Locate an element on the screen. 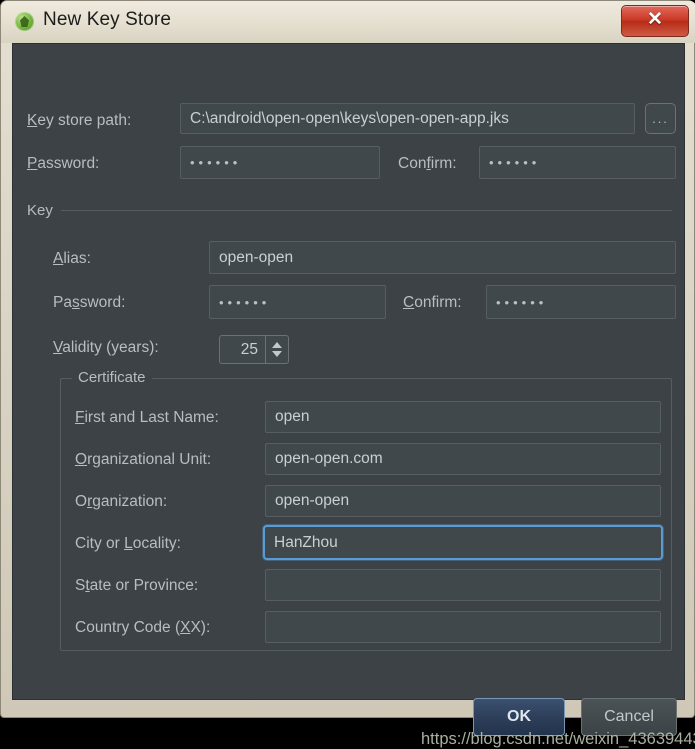 The height and width of the screenshot is (749, 695). cert-first-last-name-label: First and Last Name: is located at coordinates (147, 417).